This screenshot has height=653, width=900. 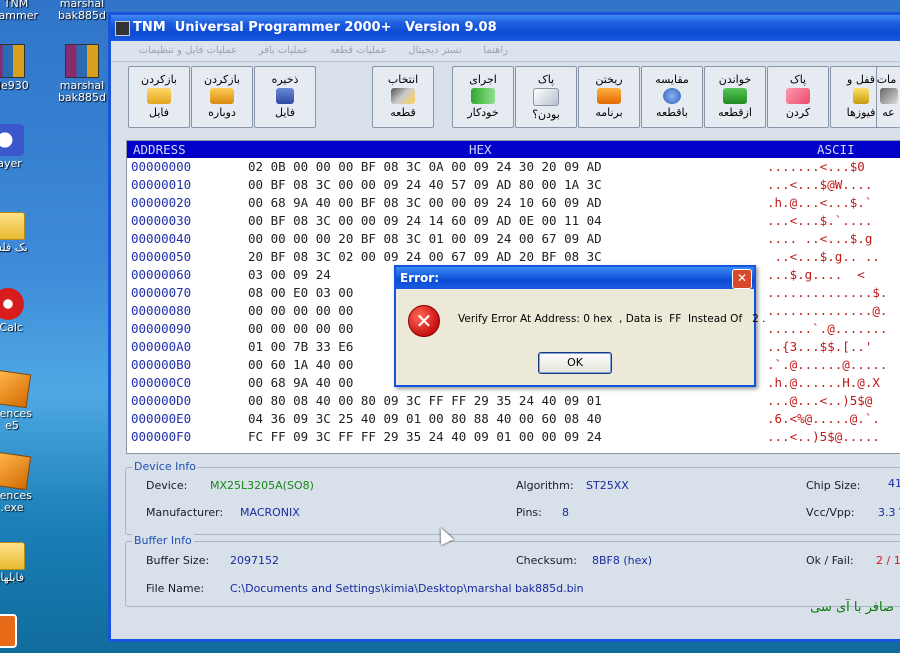 I want to click on desktop-icon-folder-flash: بک فلش, so click(x=19, y=230).